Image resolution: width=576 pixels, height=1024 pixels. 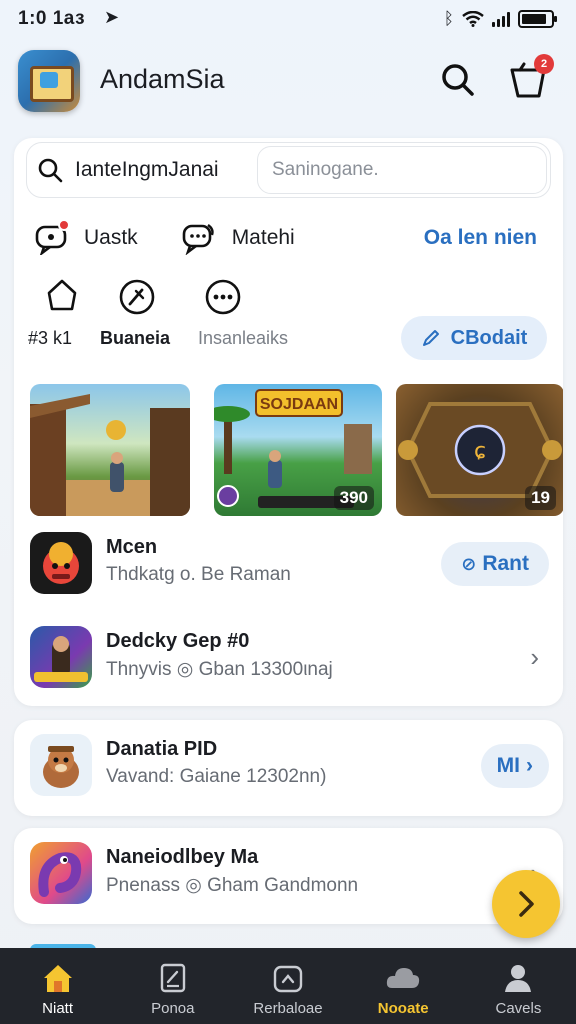 I want to click on nav-item-posts: Ponoa, so click(x=172, y=986).